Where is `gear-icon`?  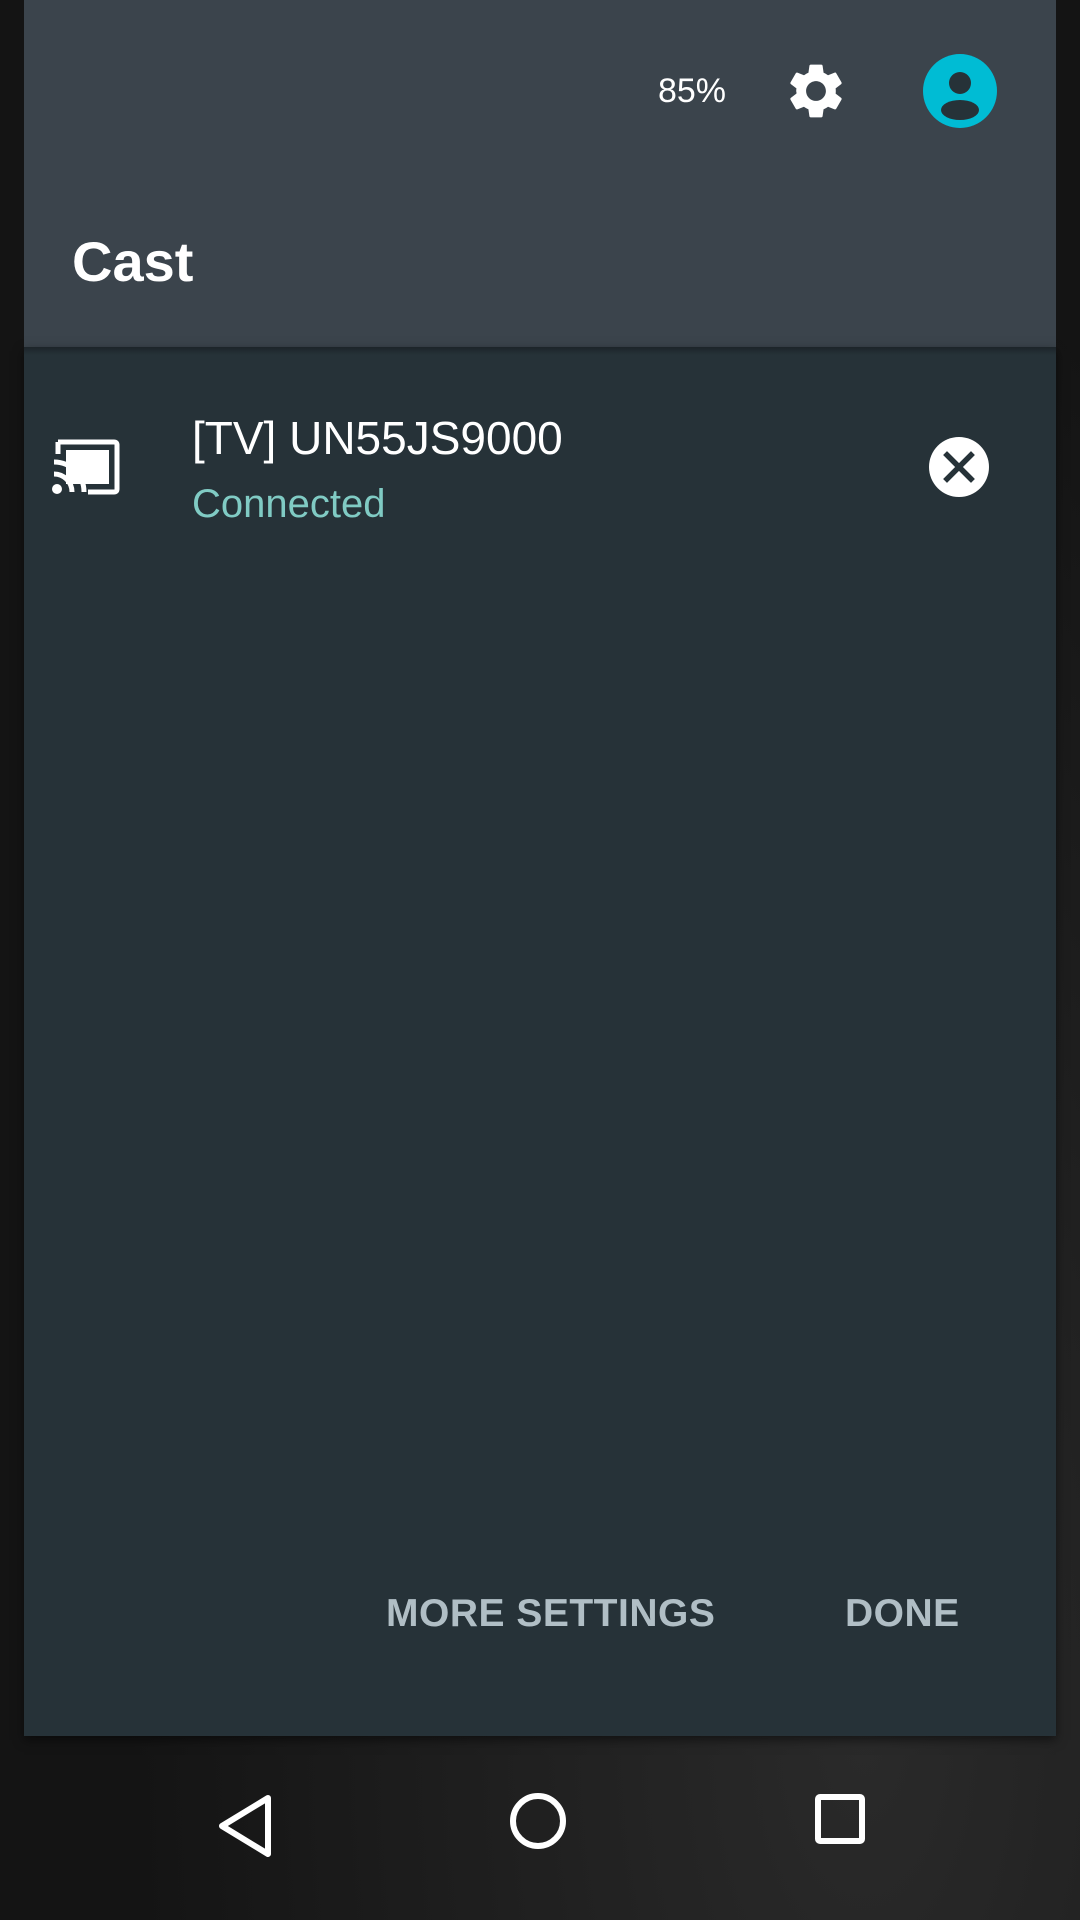 gear-icon is located at coordinates (816, 91).